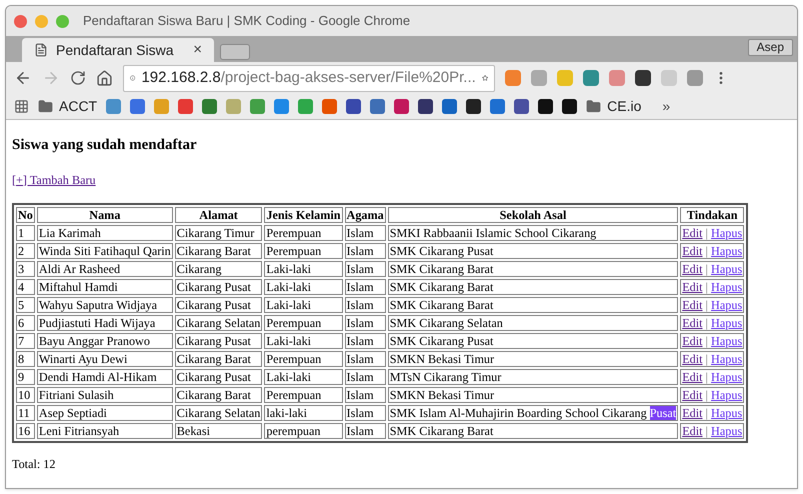  Describe the element at coordinates (235, 52) in the screenshot. I see `new-tab-button` at that location.